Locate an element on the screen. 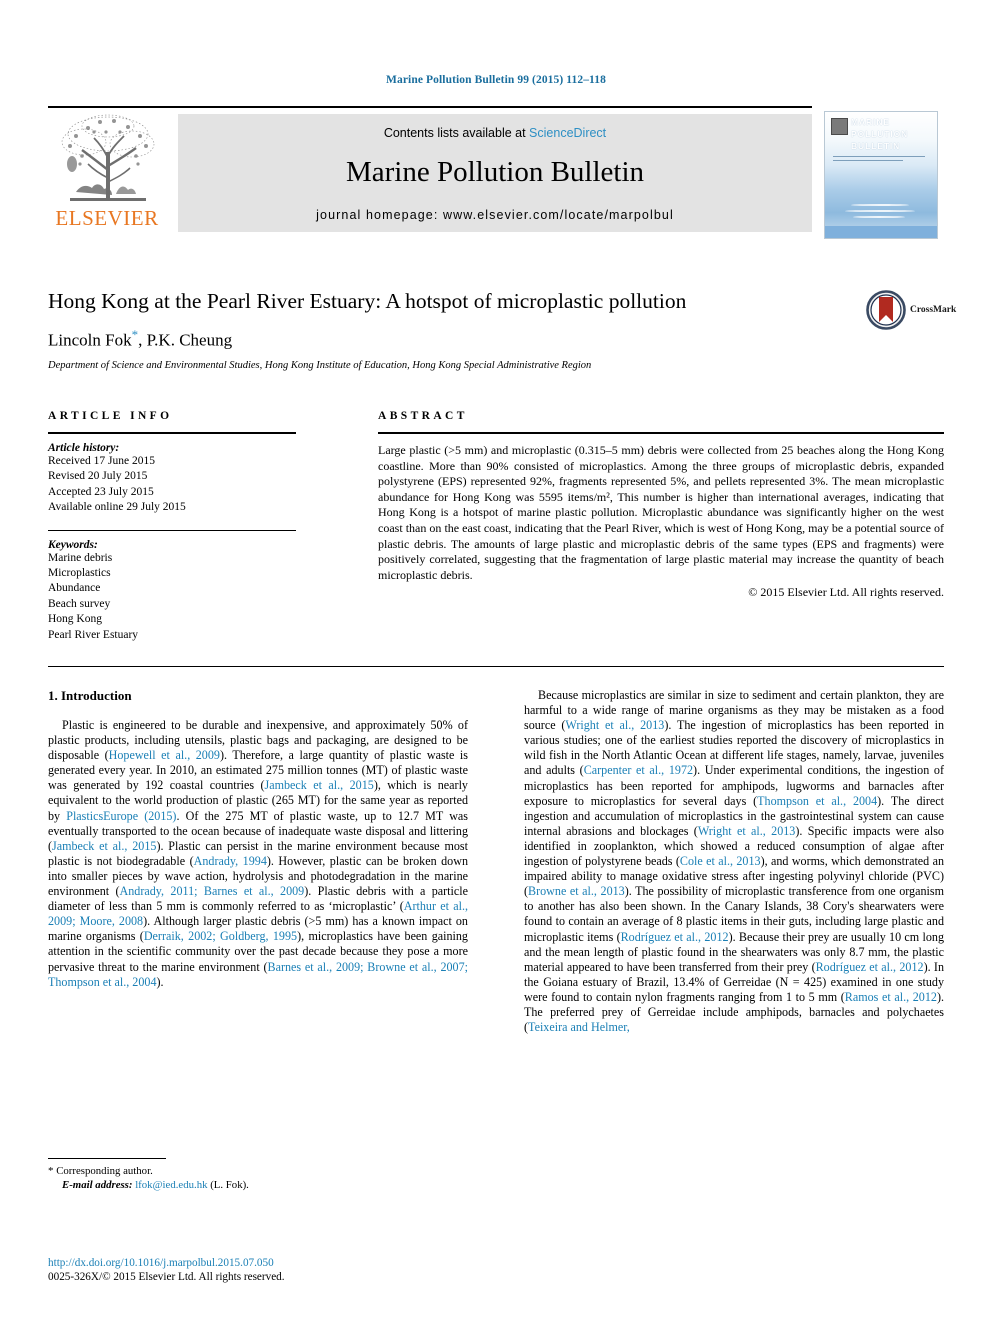  history-item: Revised 20 July 2015 is located at coordinates (98, 476).